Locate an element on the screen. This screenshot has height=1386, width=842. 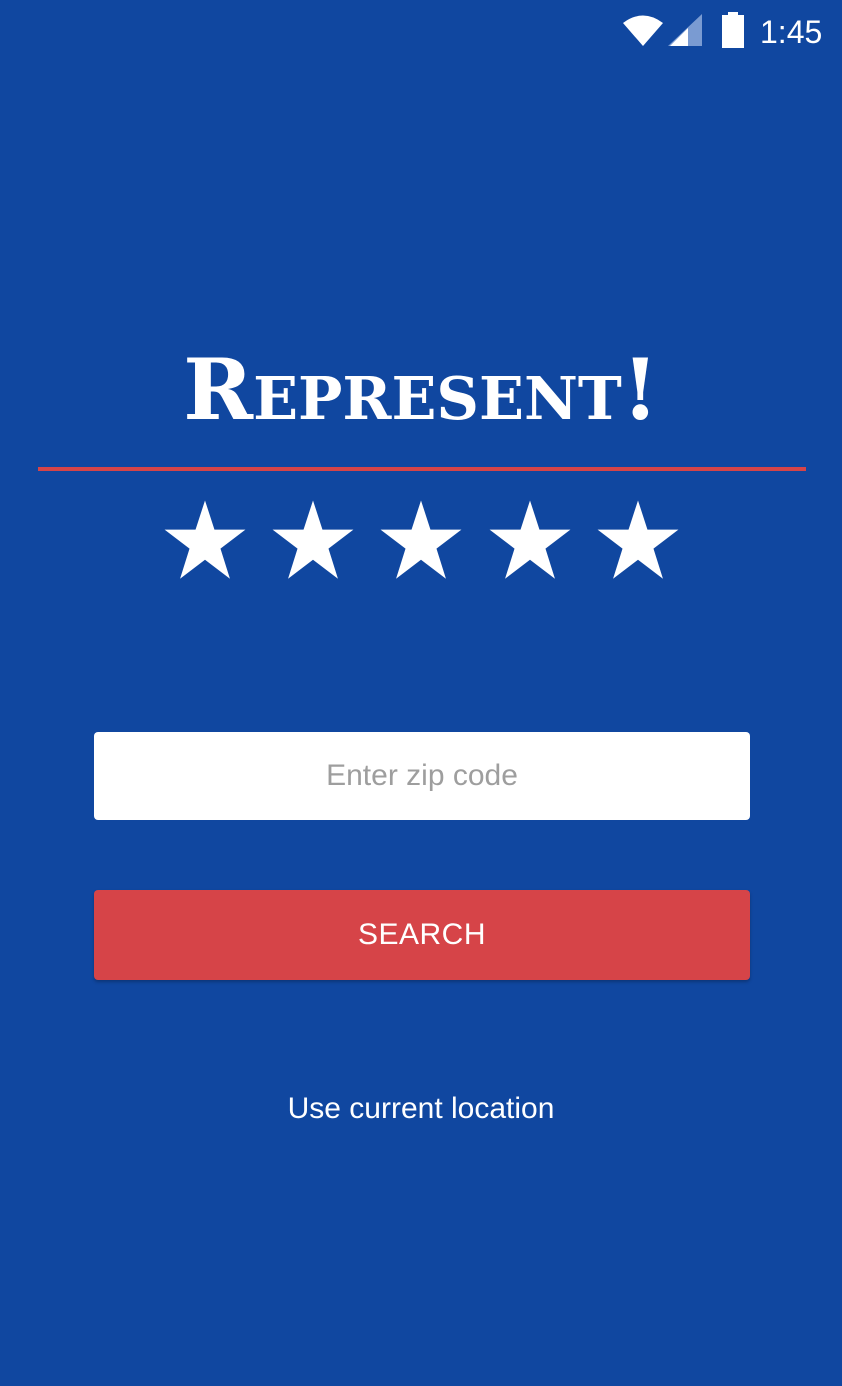
search-button: SEARCH is located at coordinates (422, 935).